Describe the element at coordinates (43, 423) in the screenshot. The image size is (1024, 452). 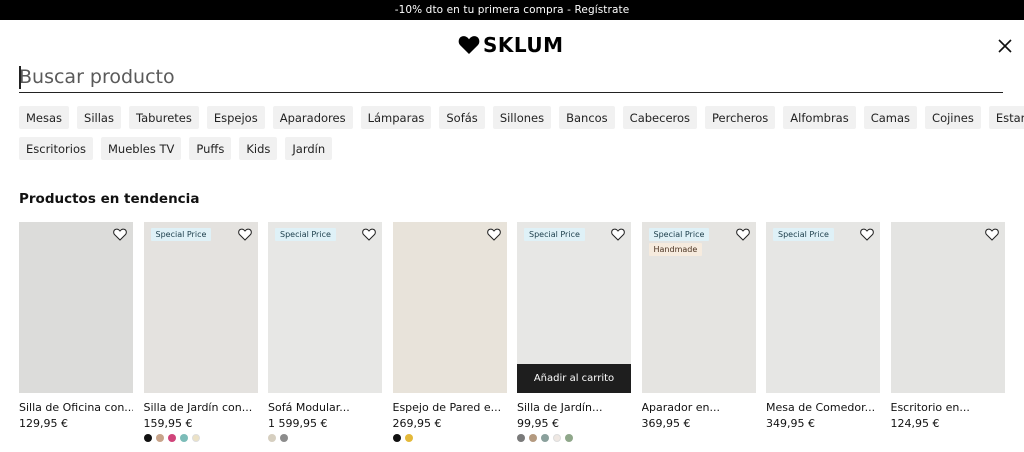
I see `product-price: 129,95 €` at that location.